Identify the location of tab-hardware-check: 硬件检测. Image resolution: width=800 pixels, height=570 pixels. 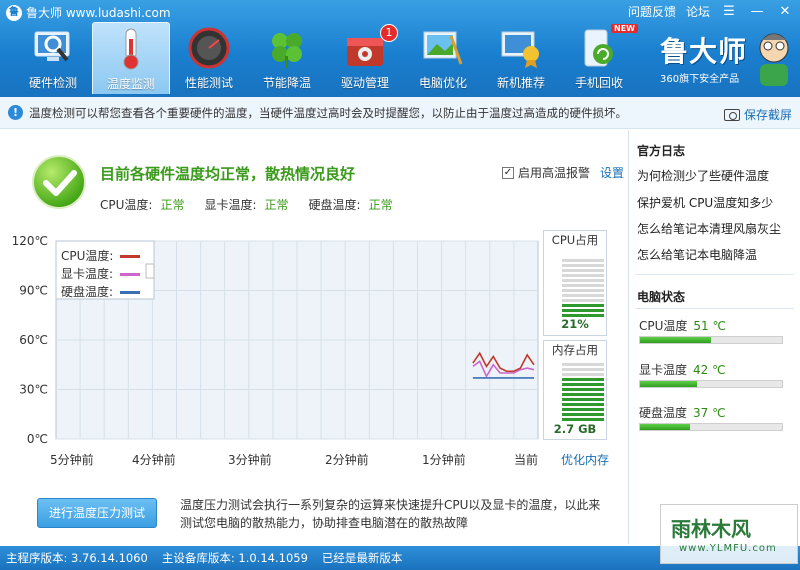
(53, 58).